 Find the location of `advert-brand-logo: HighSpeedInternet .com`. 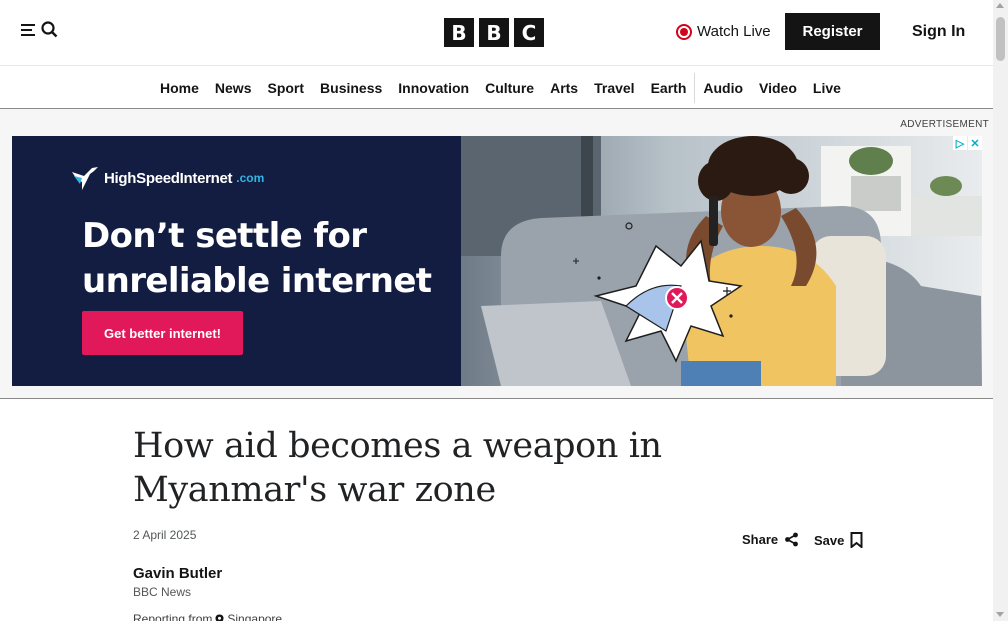

advert-brand-logo: HighSpeedInternet .com is located at coordinates (167, 178).